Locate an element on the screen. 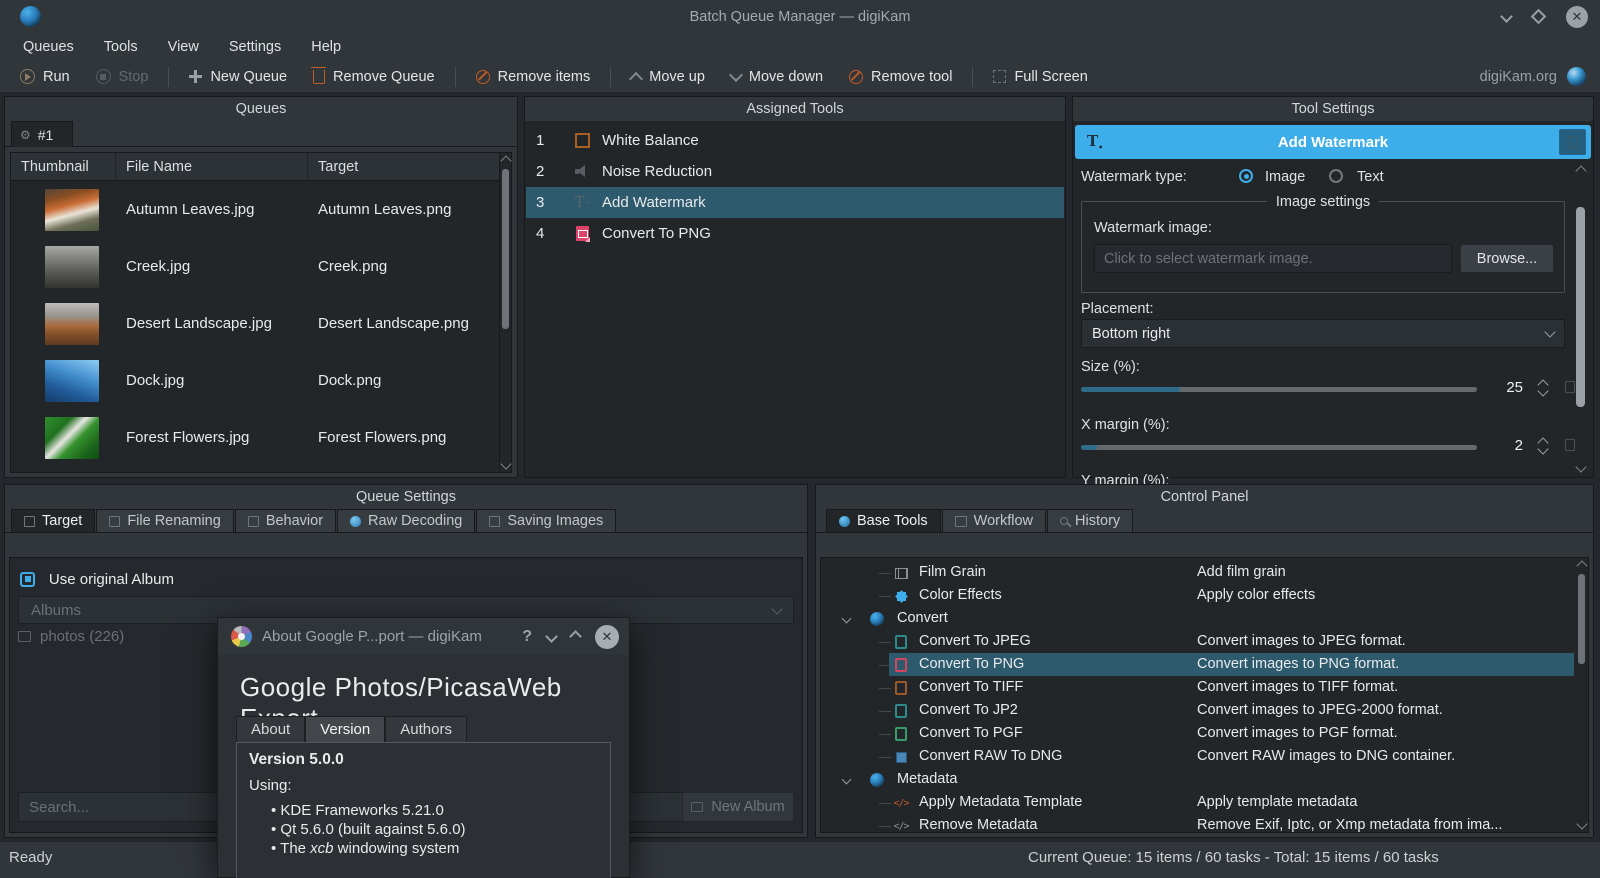  queue-tab-1: #1 is located at coordinates (42, 134).